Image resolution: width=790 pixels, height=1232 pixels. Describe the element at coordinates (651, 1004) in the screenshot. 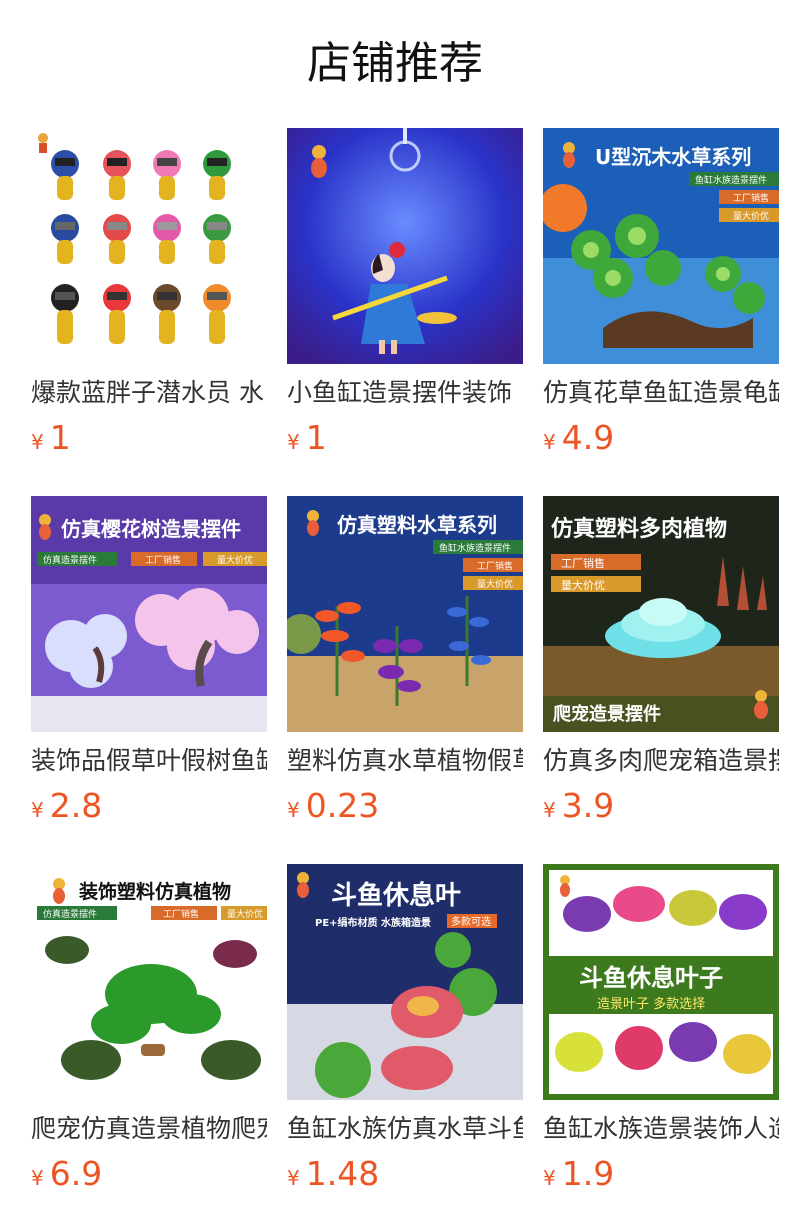

I see `image-tag: 造景叶子 多款选择` at that location.